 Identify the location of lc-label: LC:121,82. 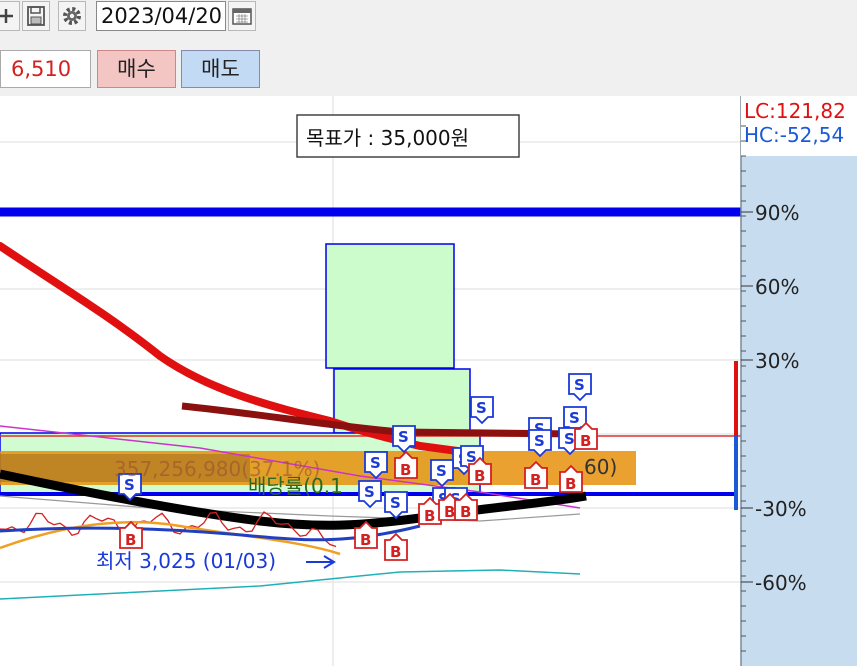
(795, 111).